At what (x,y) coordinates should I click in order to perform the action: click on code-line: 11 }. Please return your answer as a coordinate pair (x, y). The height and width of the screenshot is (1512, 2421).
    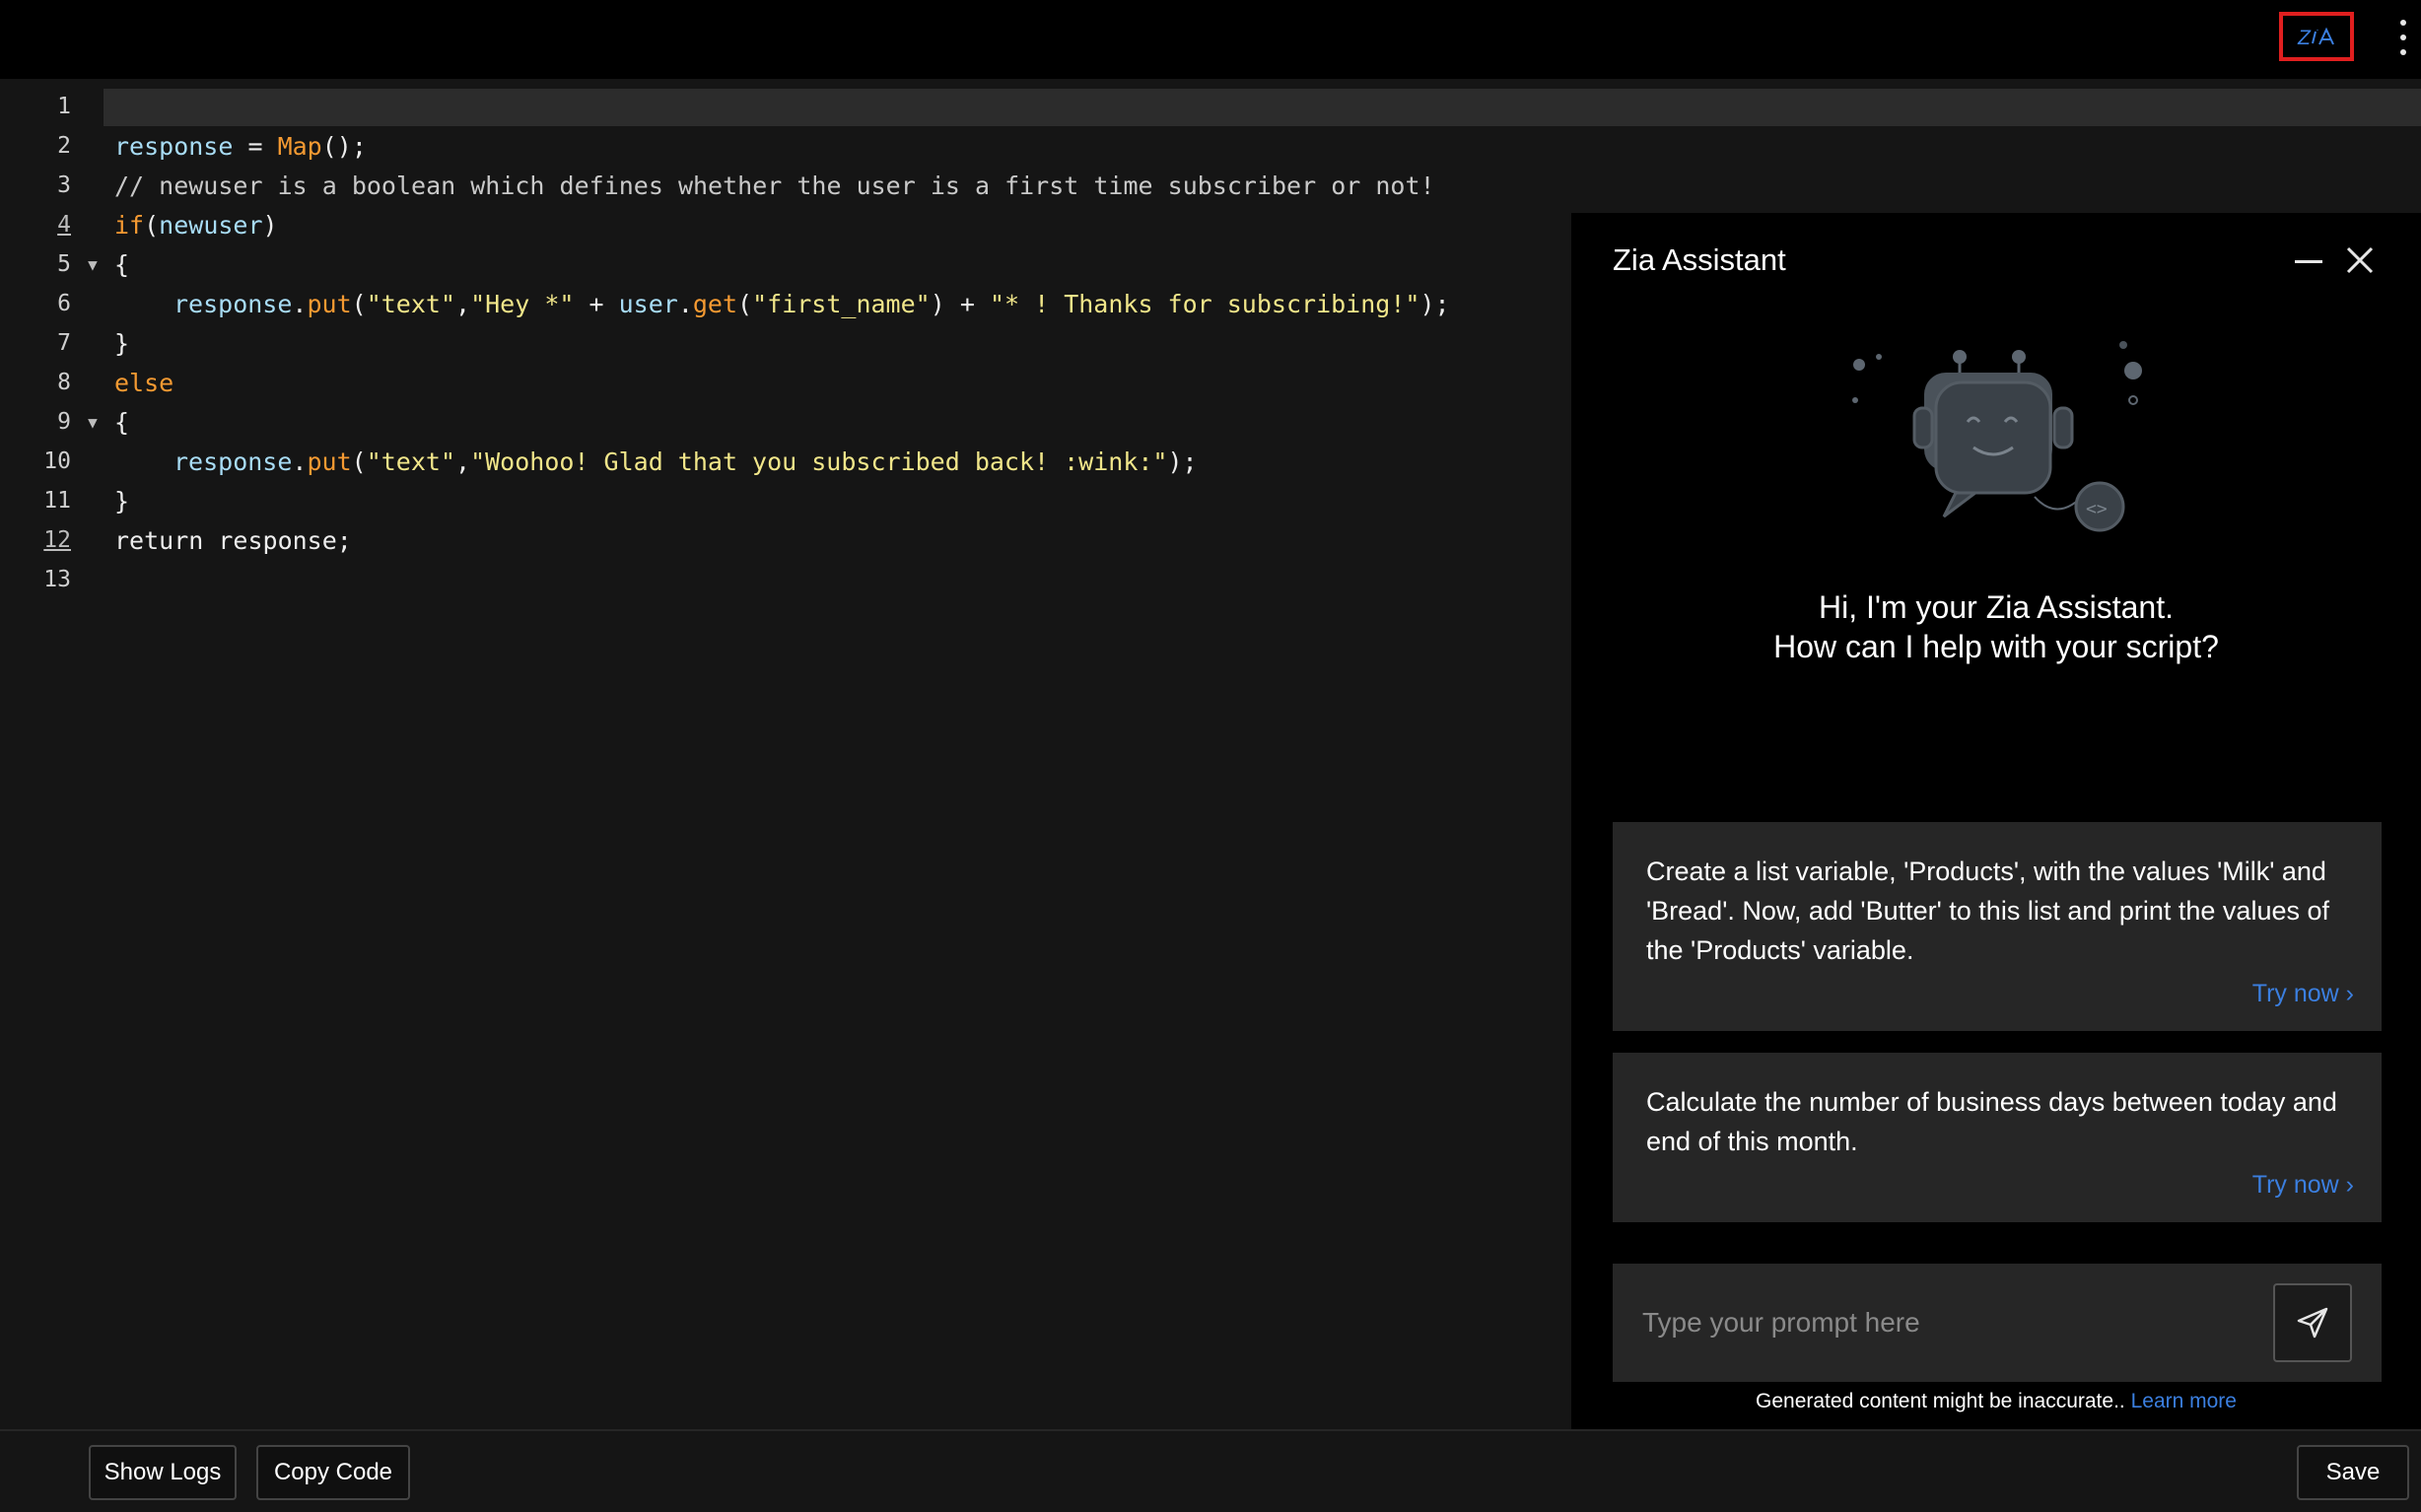
    Looking at the image, I should click on (783, 501).